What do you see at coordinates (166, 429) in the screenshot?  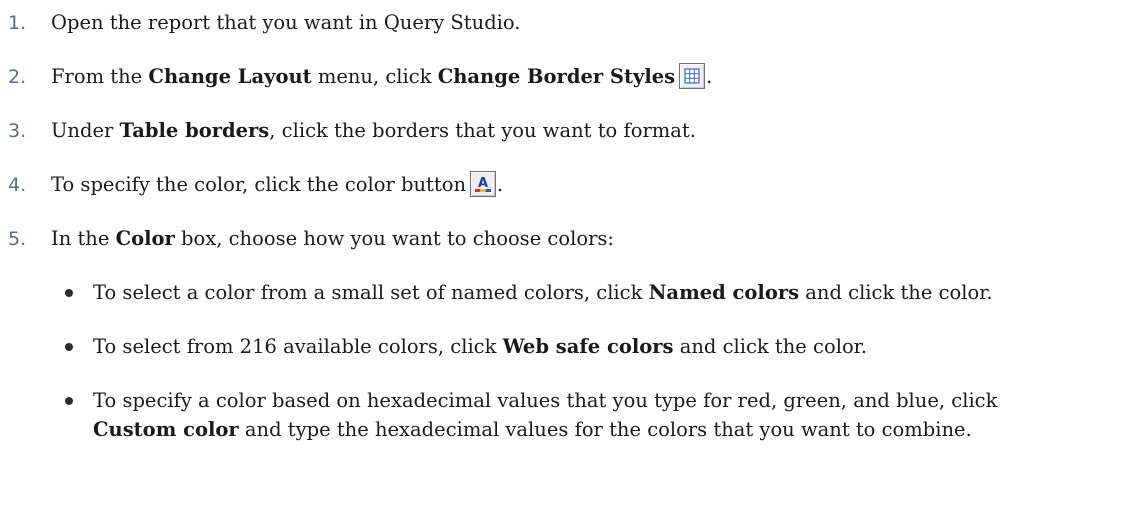 I see `option-name: Custom color` at bounding box center [166, 429].